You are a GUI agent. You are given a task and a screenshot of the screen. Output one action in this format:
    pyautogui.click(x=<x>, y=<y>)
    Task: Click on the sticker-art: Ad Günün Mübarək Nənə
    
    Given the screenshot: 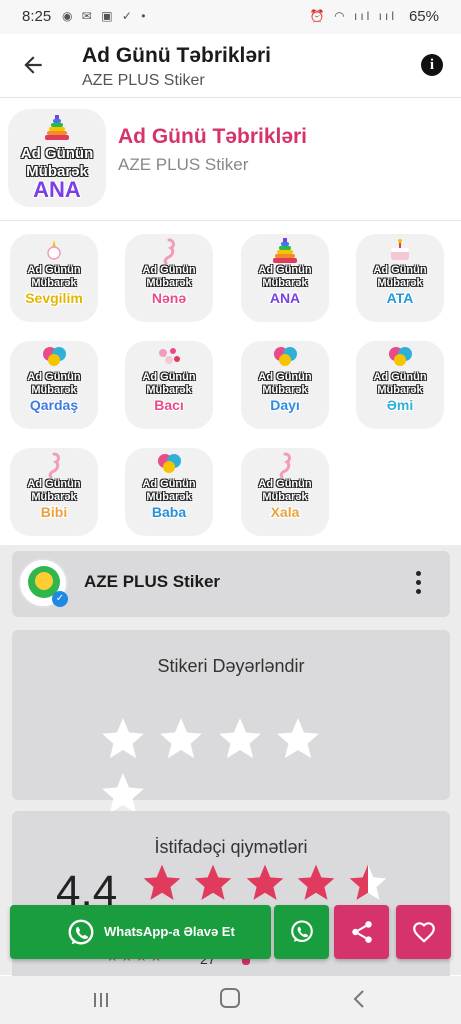 What is the action you would take?
    pyautogui.click(x=169, y=278)
    